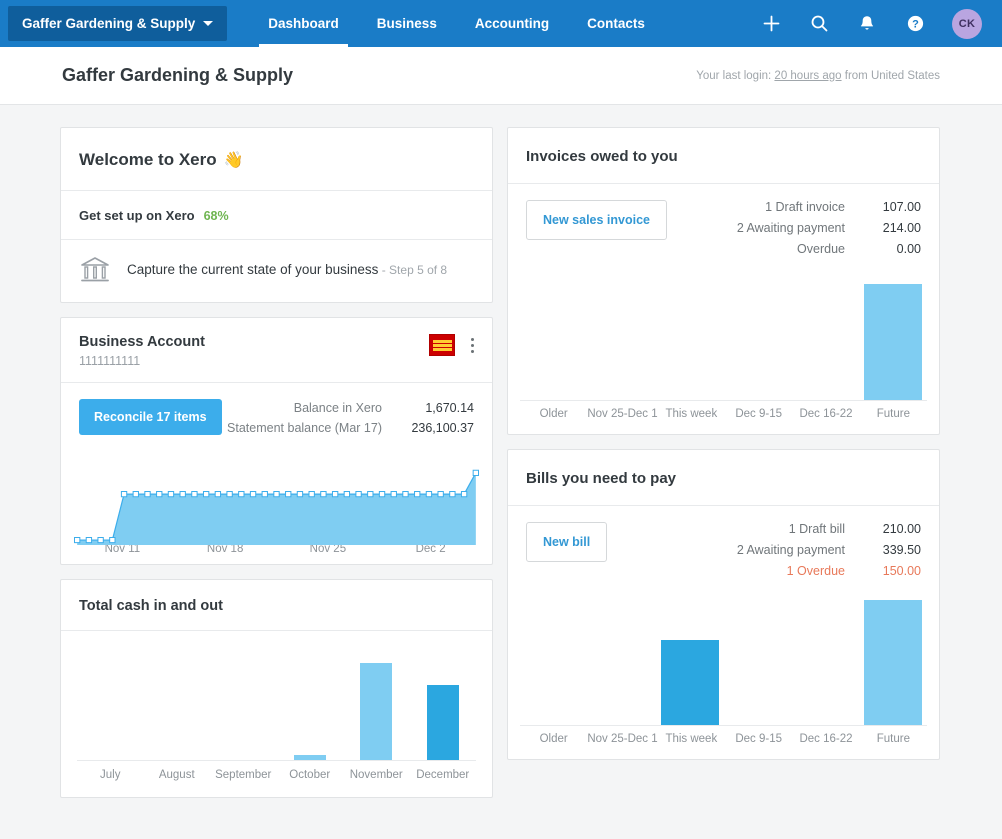  What do you see at coordinates (829, 228) in the screenshot?
I see `invoices-stat-row: 2 Awaiting payment 214.00` at bounding box center [829, 228].